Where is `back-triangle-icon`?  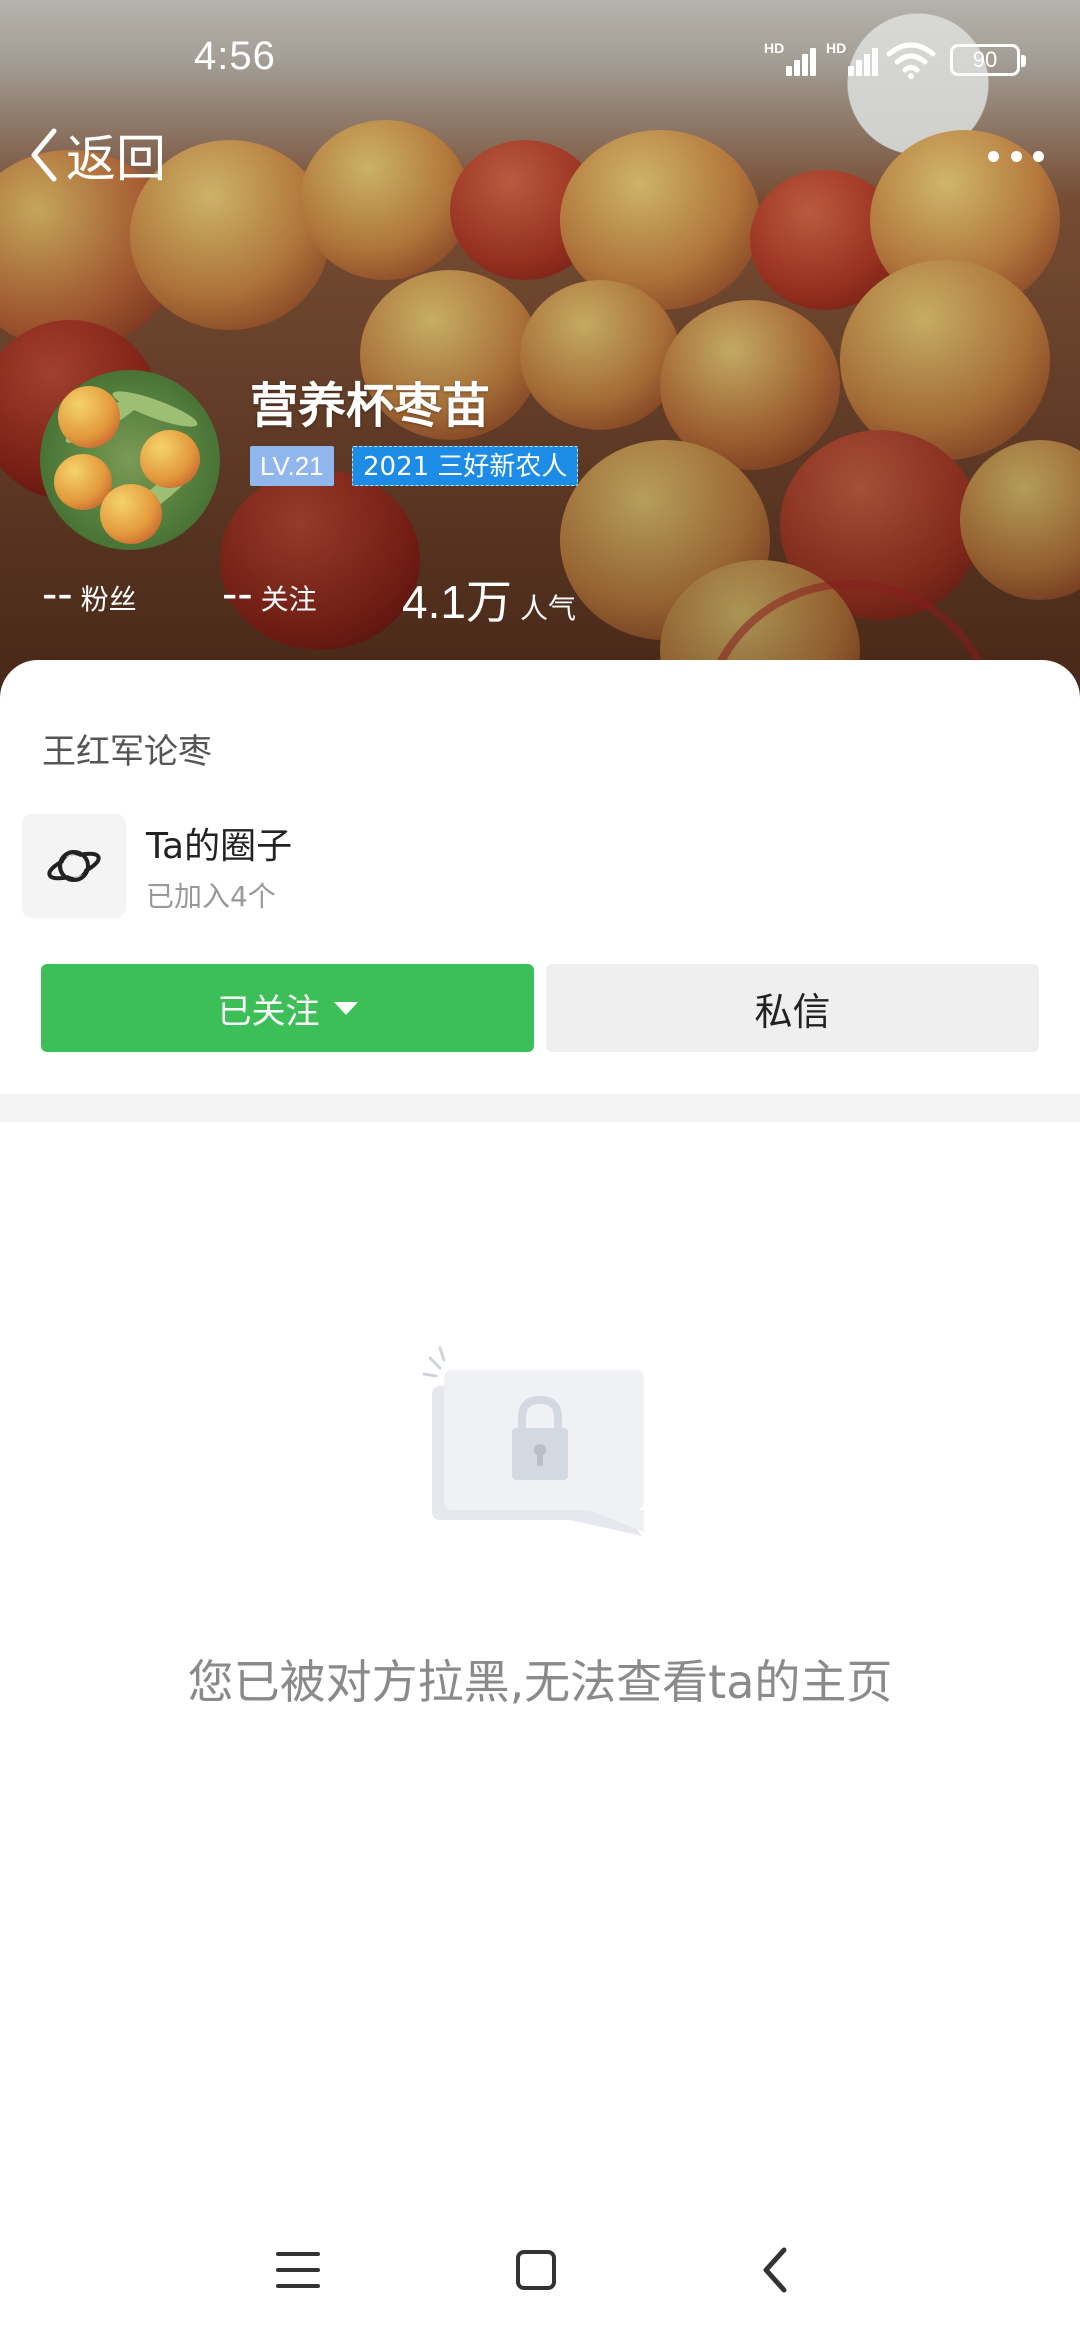
back-triangle-icon is located at coordinates (775, 2270).